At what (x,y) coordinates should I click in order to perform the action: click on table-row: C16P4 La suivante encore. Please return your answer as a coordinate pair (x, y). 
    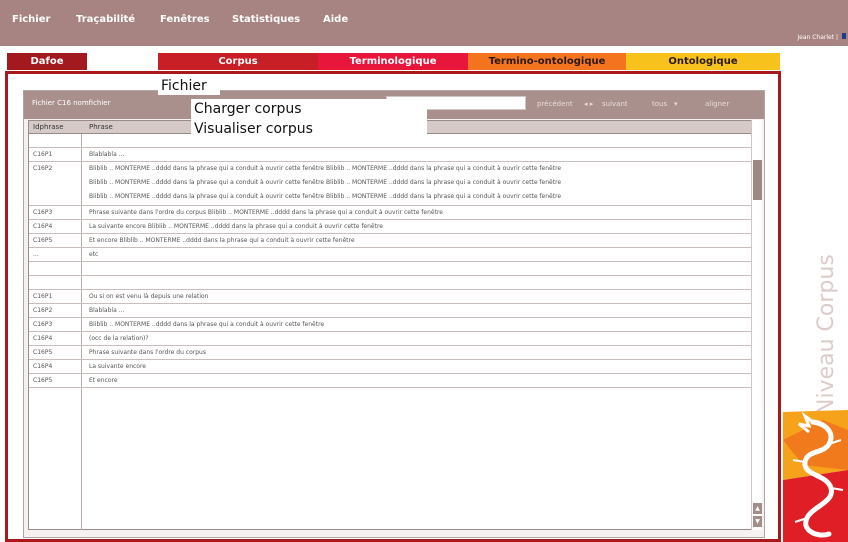
    Looking at the image, I should click on (390, 367).